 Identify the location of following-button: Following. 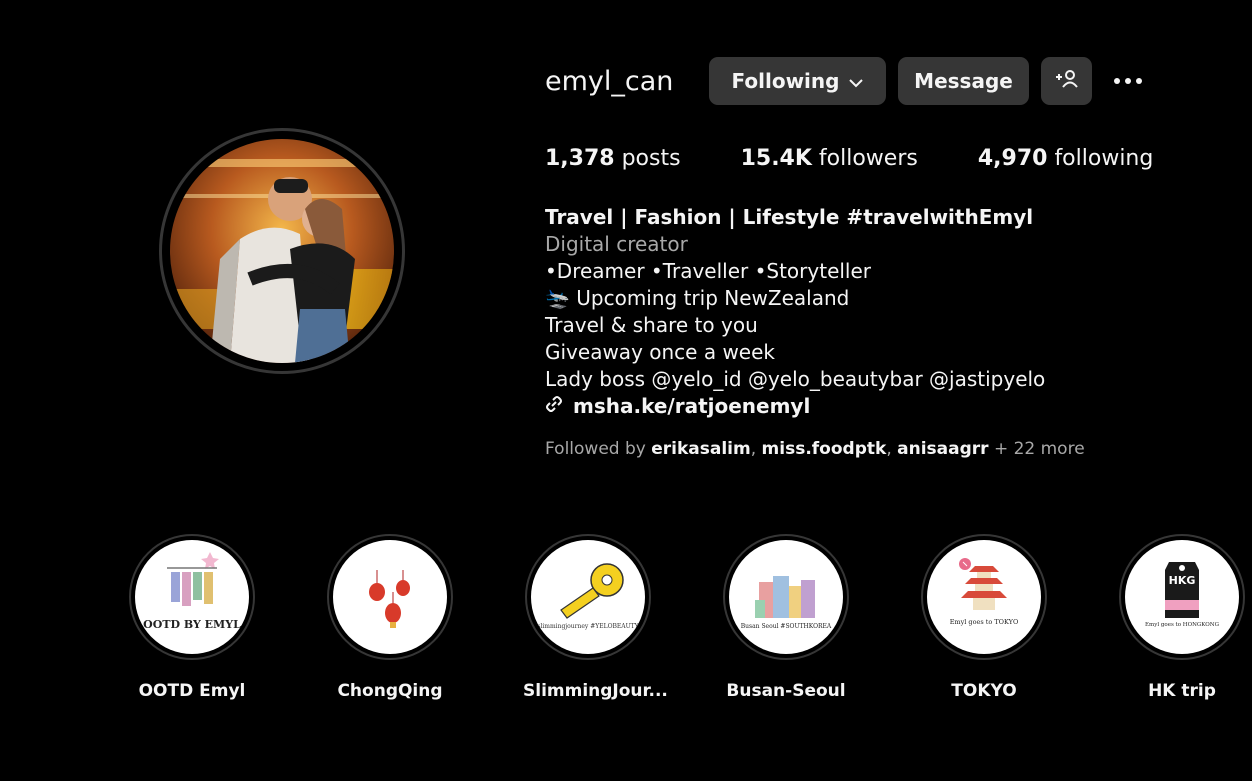
(797, 81).